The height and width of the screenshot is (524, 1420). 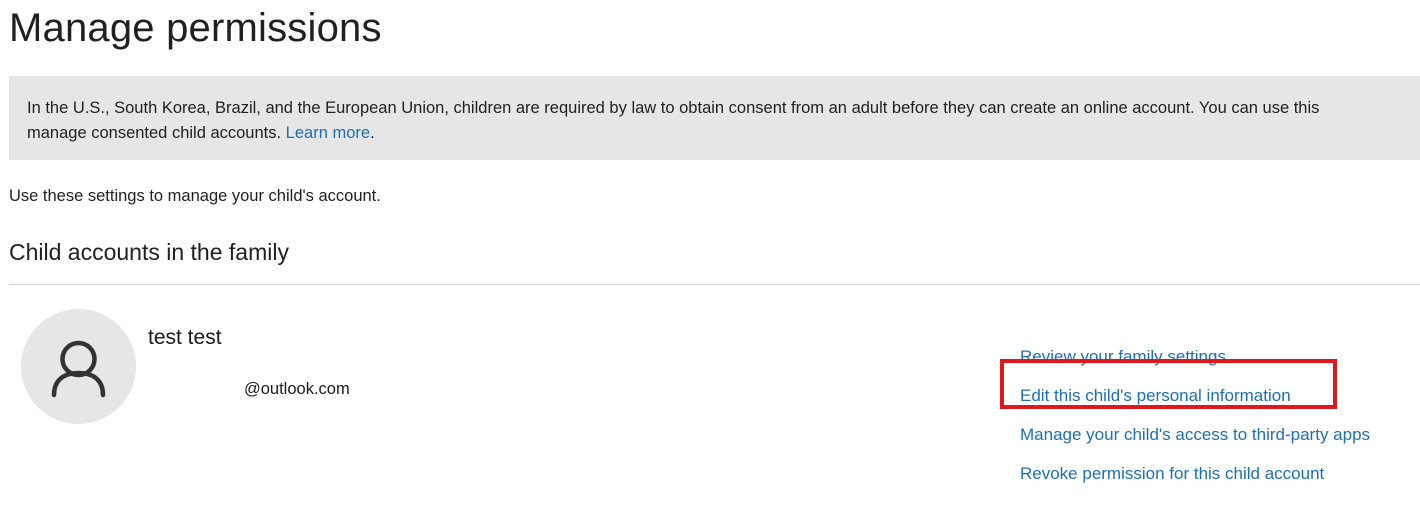 I want to click on notice-line-2-suffix: ., so click(x=372, y=133).